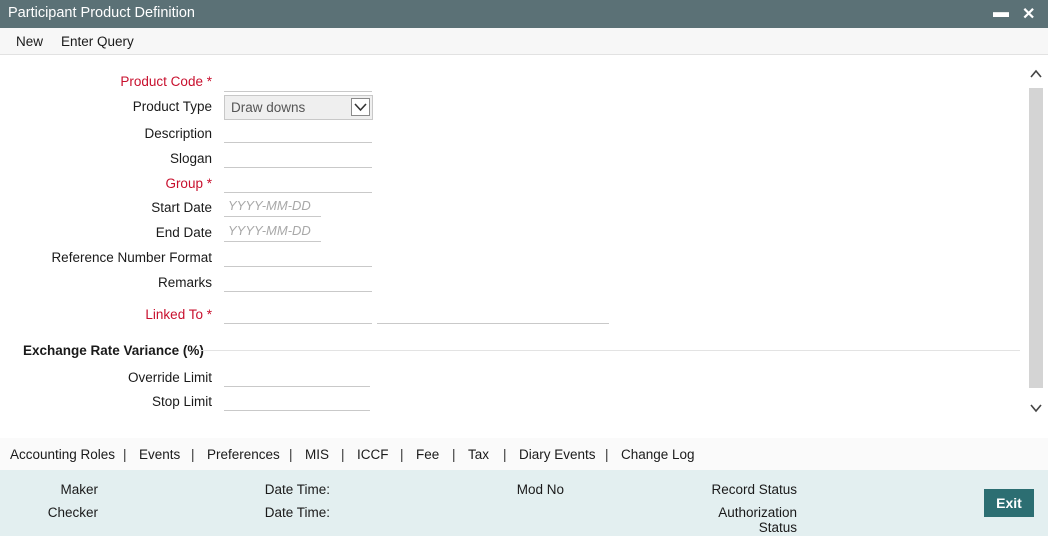 The width and height of the screenshot is (1048, 536). What do you see at coordinates (540, 489) in the screenshot?
I see `mod-no-label: Mod No` at bounding box center [540, 489].